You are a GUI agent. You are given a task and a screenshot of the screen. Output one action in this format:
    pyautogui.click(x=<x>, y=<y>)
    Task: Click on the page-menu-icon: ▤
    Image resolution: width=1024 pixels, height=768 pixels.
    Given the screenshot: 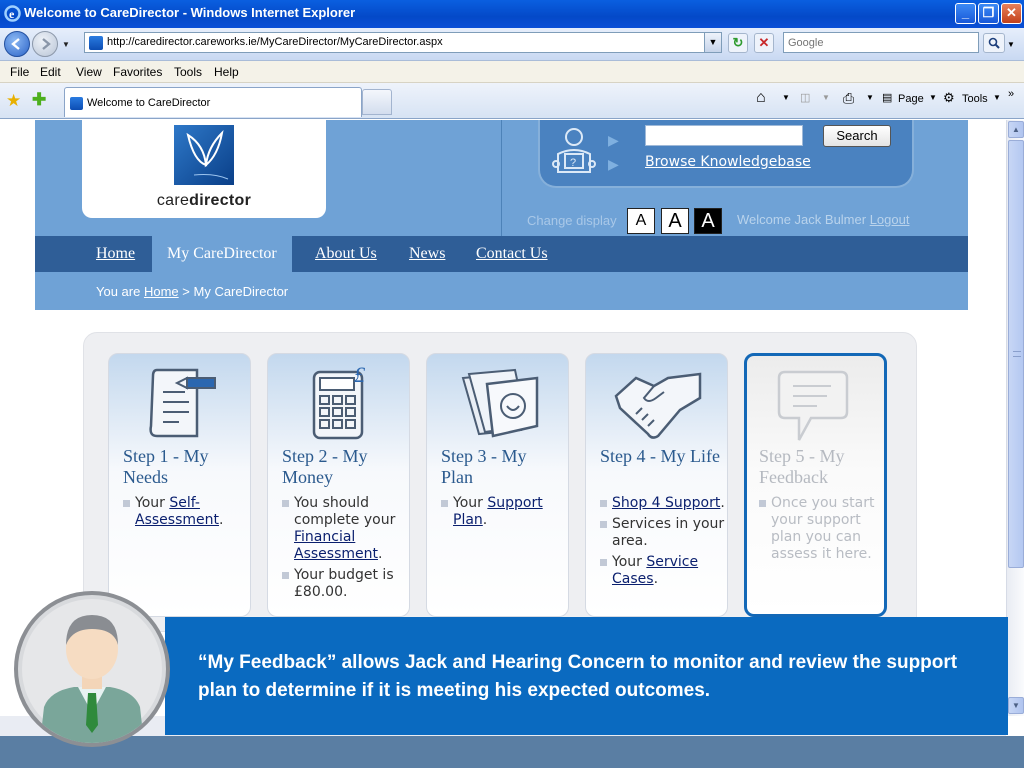 What is the action you would take?
    pyautogui.click(x=887, y=98)
    